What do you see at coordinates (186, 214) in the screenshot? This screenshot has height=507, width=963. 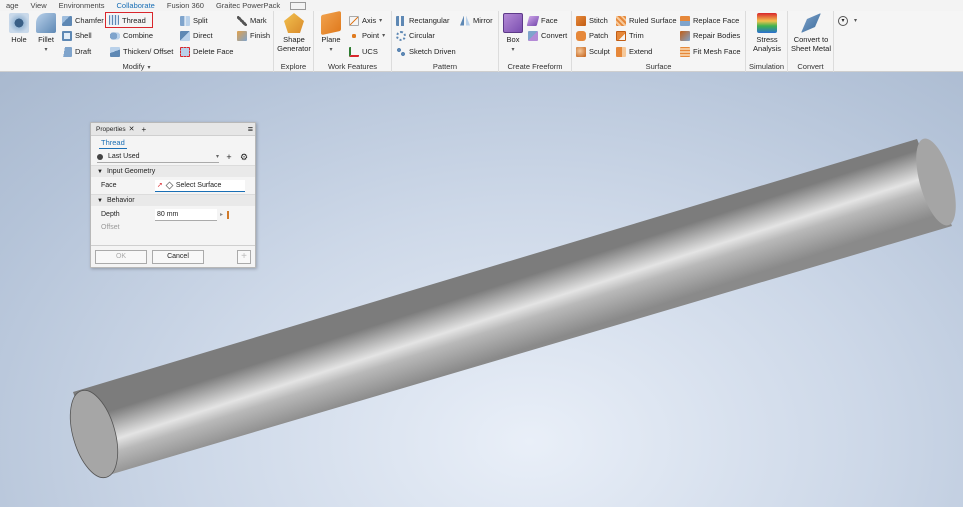 I see `depth-input: 80 mm` at bounding box center [186, 214].